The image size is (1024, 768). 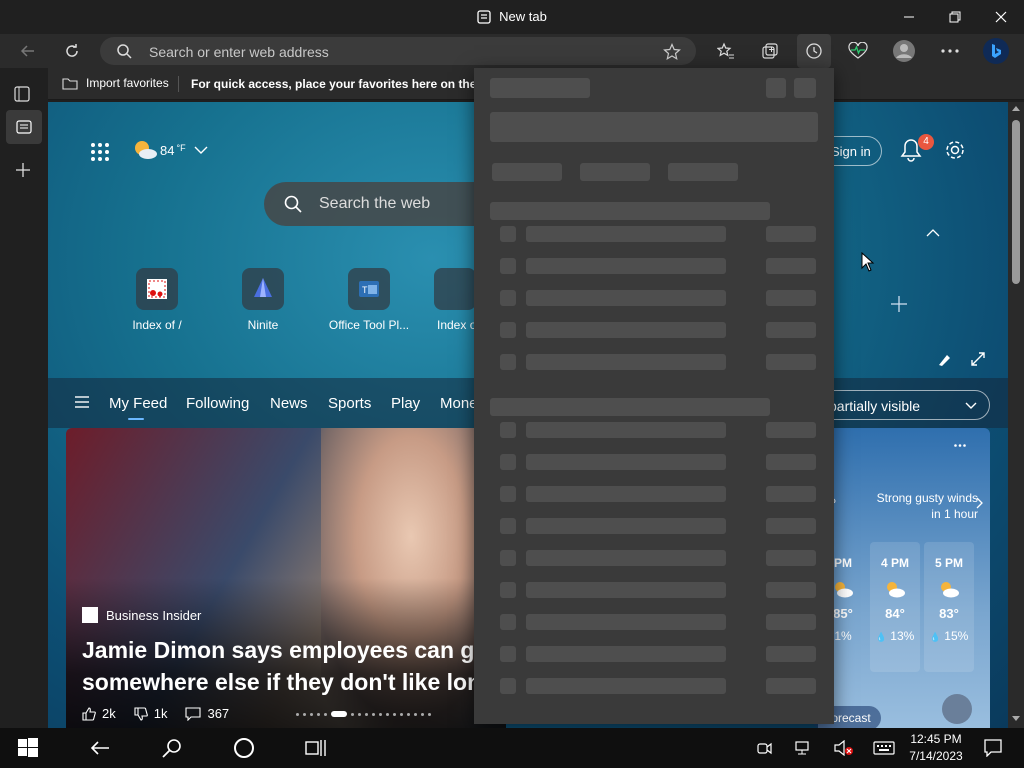 I want to click on add-favorite-star-icon, so click(x=672, y=52).